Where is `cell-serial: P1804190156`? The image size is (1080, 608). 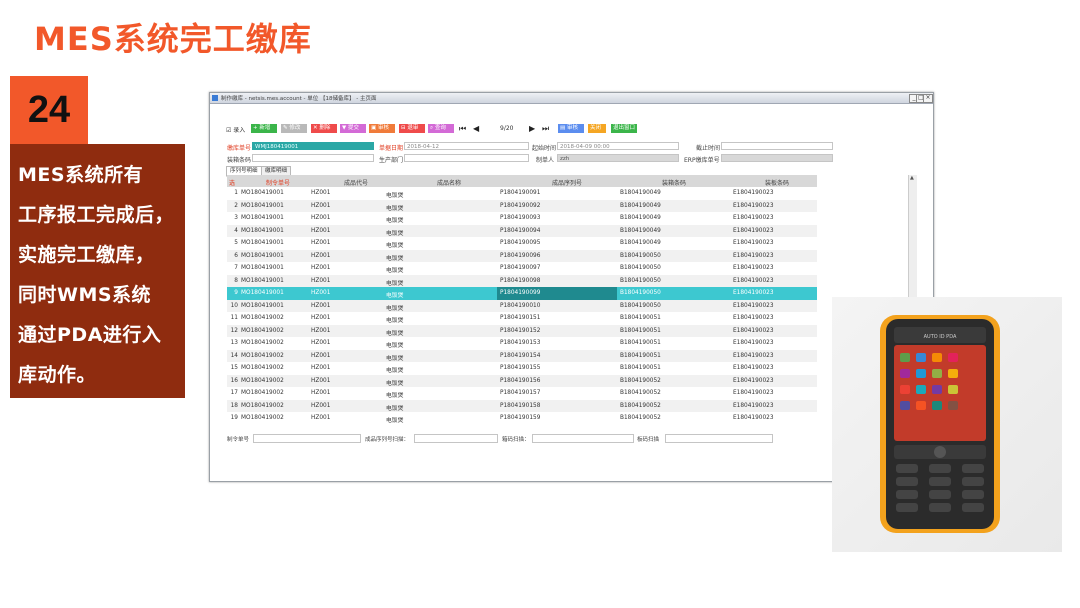 cell-serial: P1804190156 is located at coordinates (520, 380).